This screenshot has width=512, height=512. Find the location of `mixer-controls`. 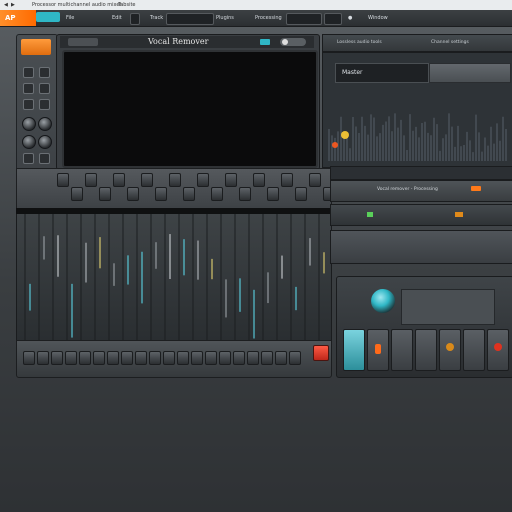

mixer-controls is located at coordinates (174, 359).